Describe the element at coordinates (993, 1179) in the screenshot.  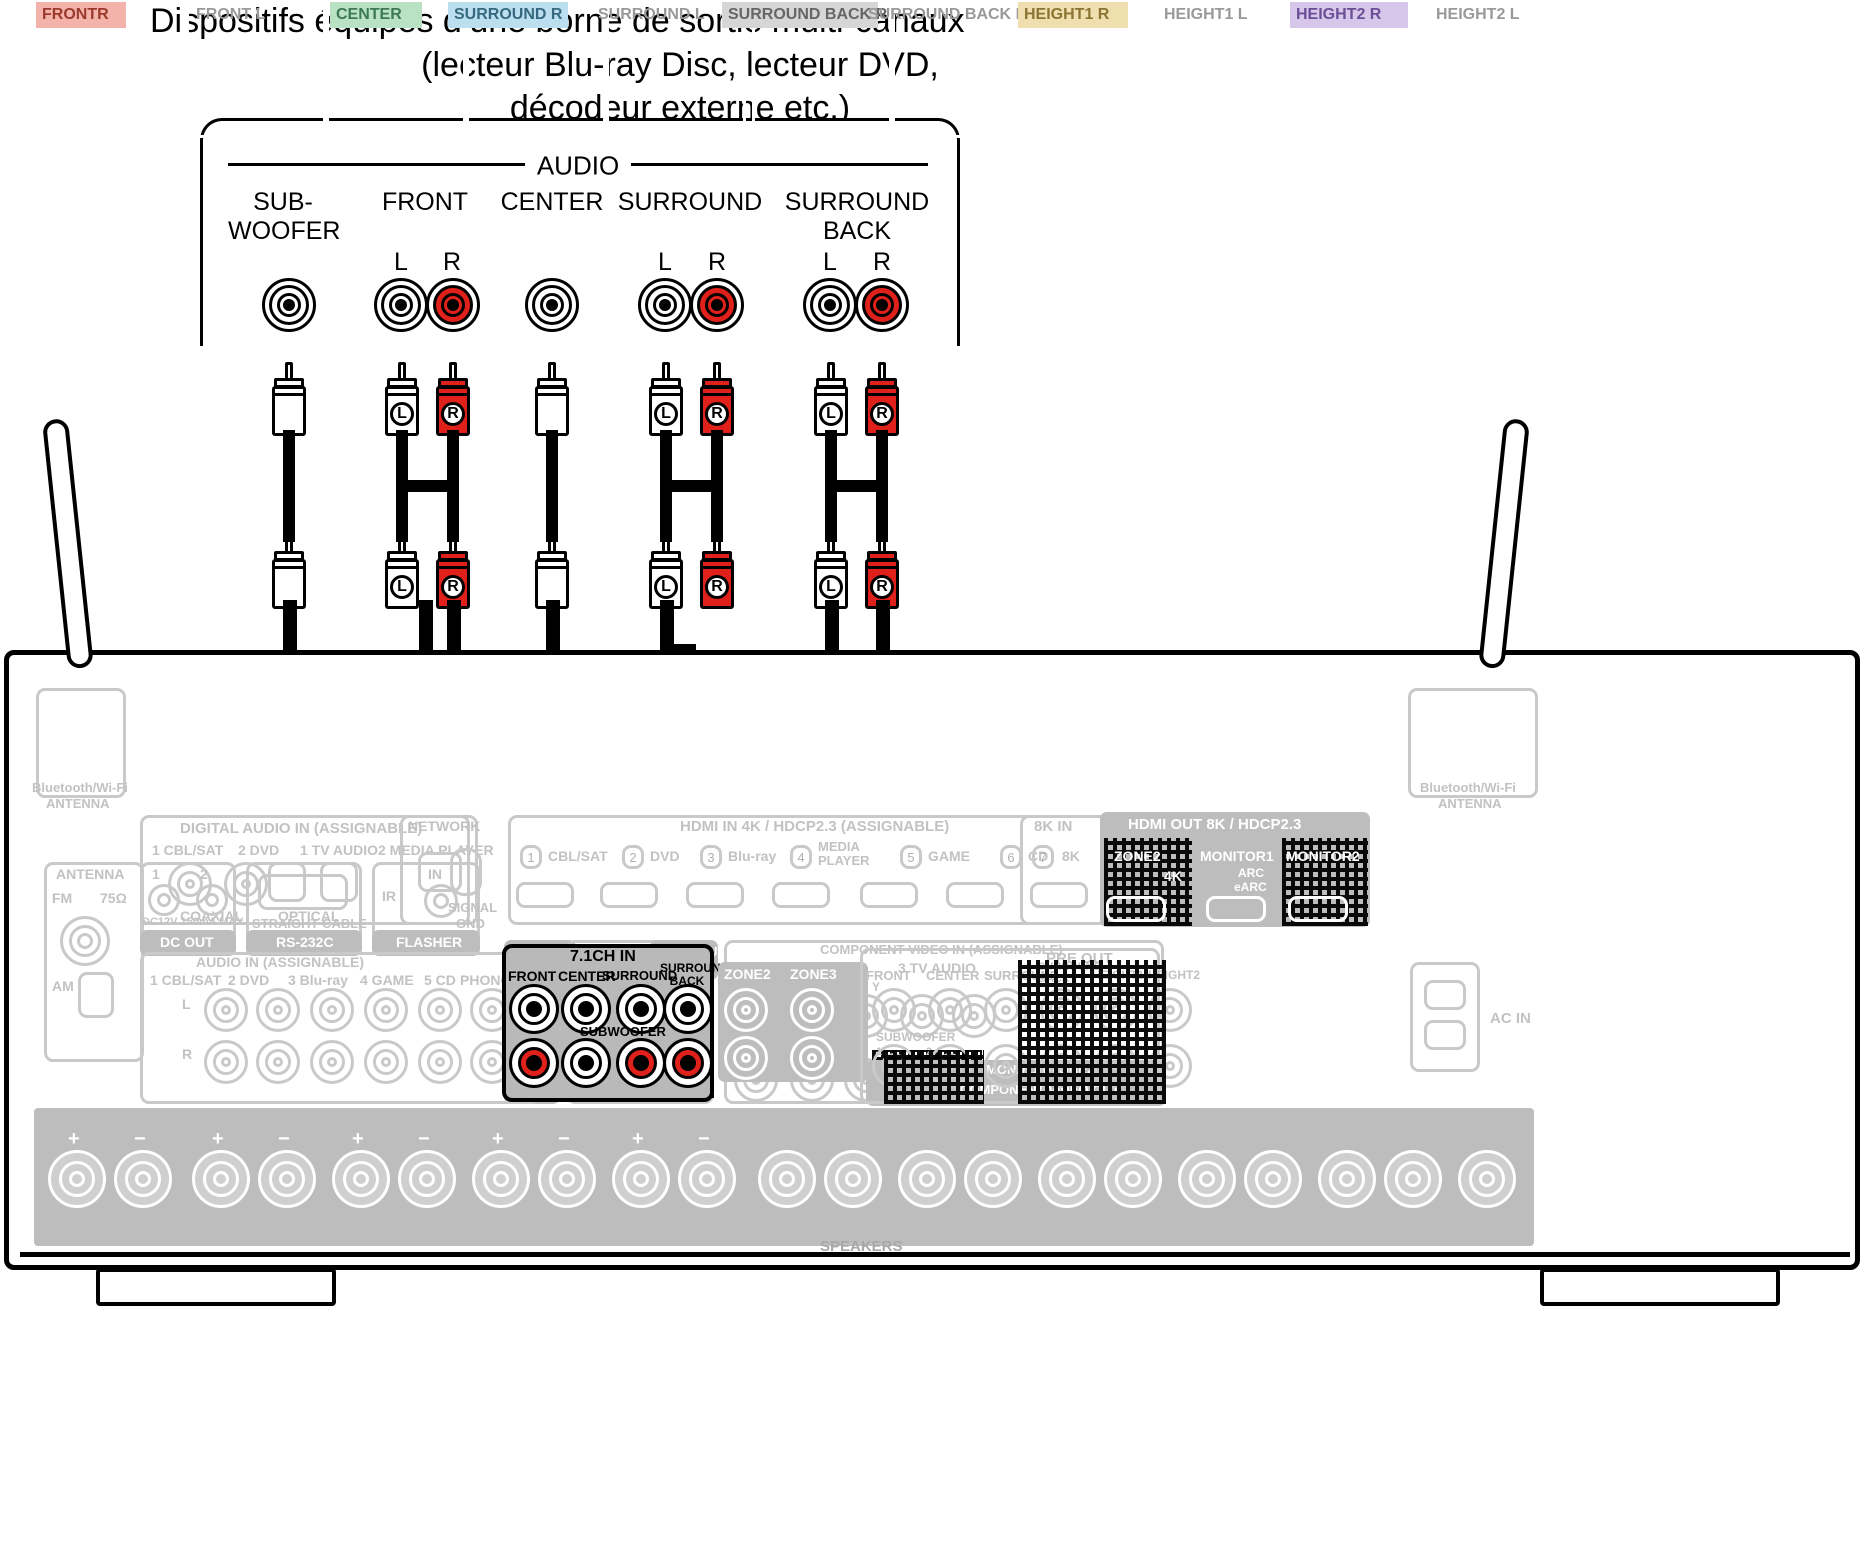
I see `speaker-post-sb-l-minus` at that location.